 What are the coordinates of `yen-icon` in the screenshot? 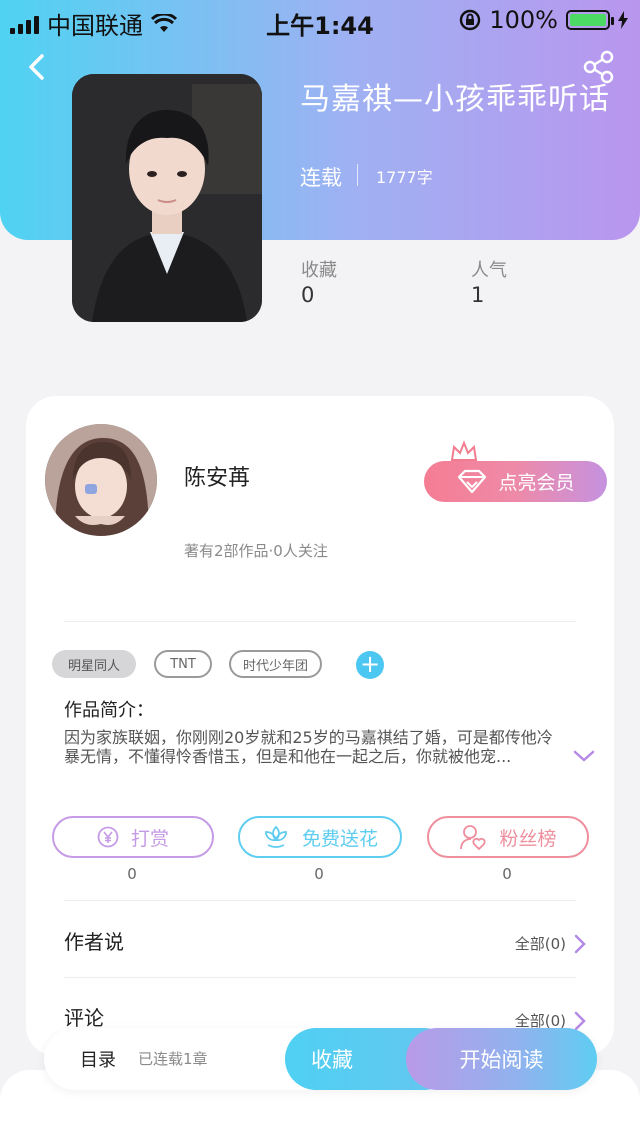 It's located at (108, 837).